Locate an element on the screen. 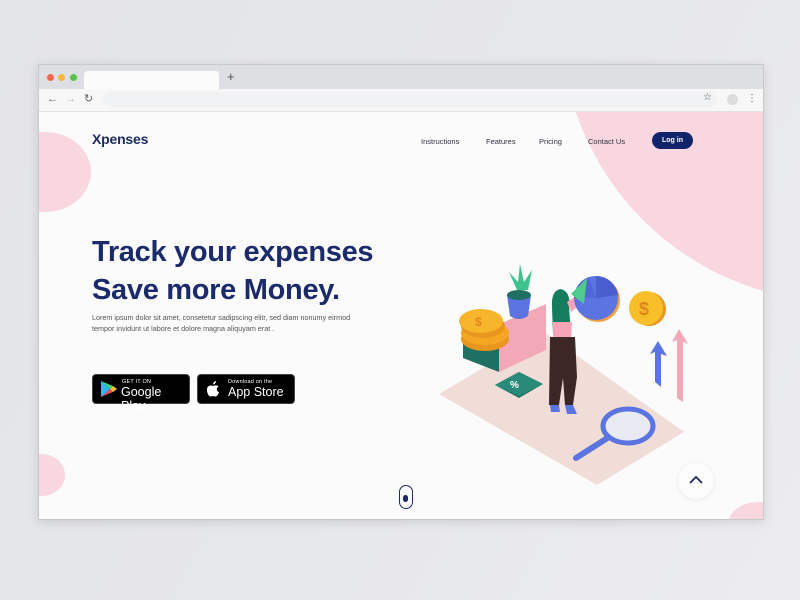  coin-dollar-icon: $ is located at coordinates (478, 322).